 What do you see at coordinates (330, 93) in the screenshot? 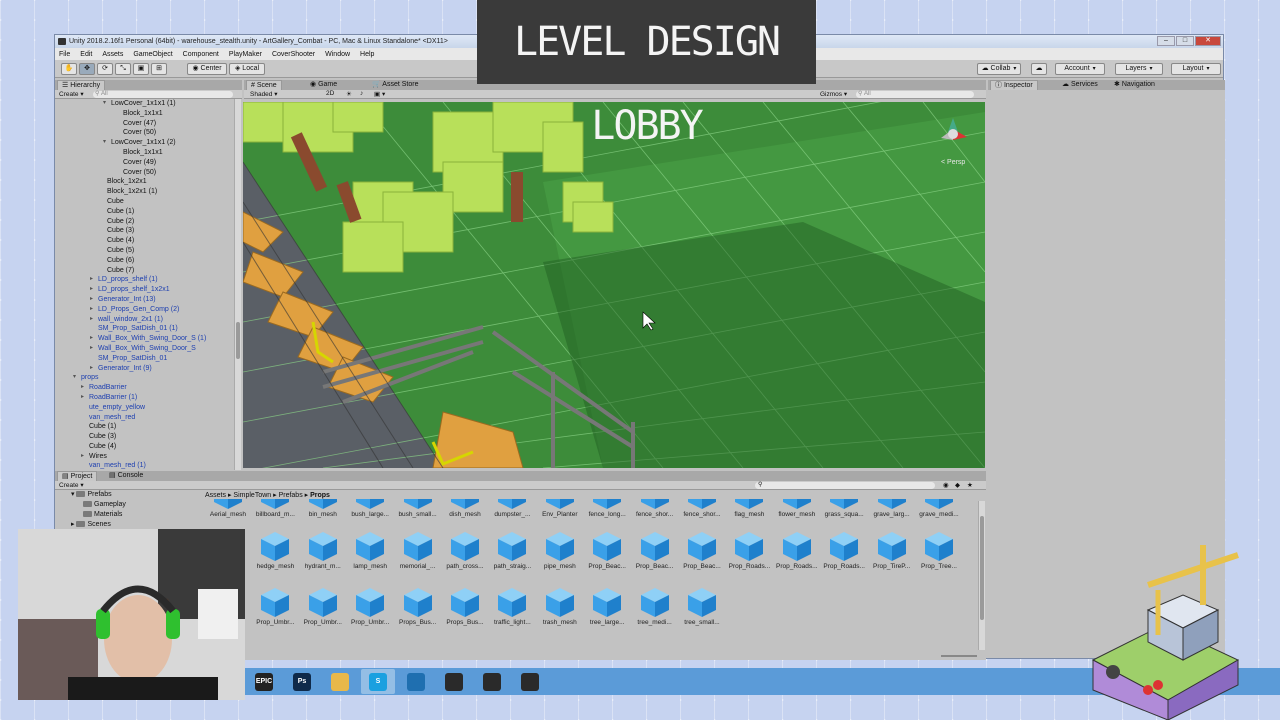
I see `toggle-2d-button: 2D` at bounding box center [330, 93].